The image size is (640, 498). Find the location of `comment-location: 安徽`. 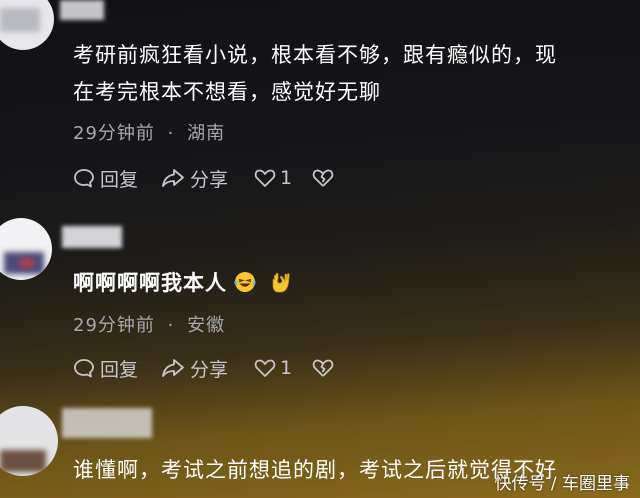

comment-location: 安徽 is located at coordinates (206, 325).